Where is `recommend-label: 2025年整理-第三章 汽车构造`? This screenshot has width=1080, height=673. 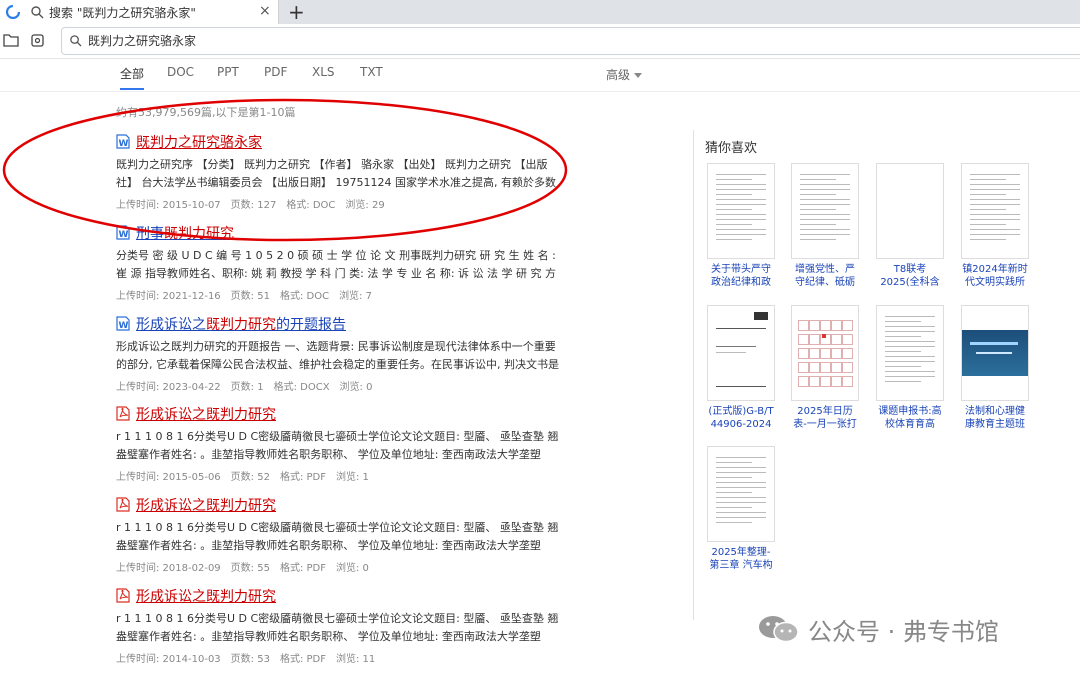 recommend-label: 2025年整理-第三章 汽车构造 is located at coordinates (741, 559).